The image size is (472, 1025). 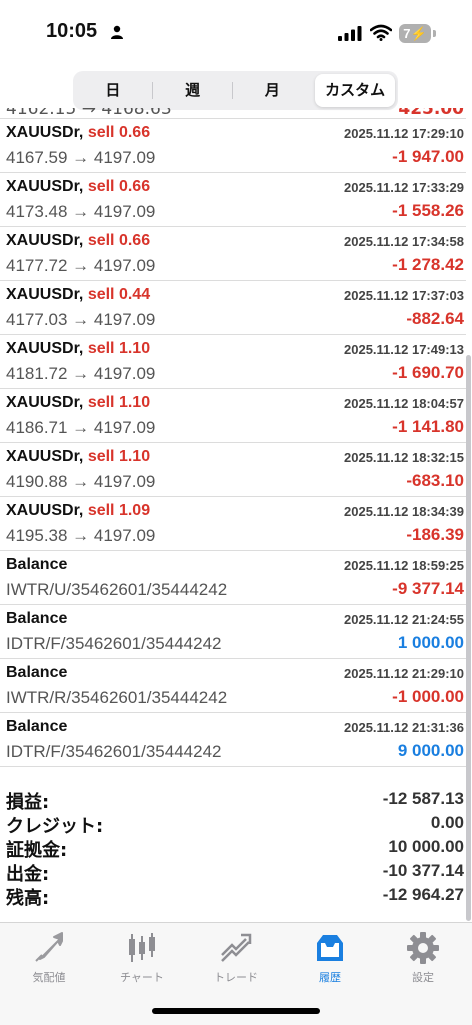 What do you see at coordinates (404, 511) in the screenshot?
I see `row-date: 2025.11.12 18:34:39` at bounding box center [404, 511].